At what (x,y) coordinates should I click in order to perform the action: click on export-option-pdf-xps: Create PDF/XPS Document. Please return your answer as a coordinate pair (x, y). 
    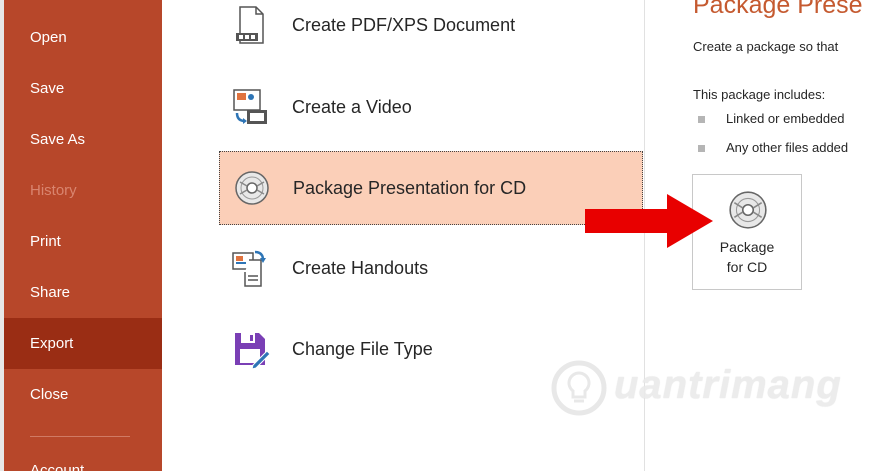
    Looking at the image, I should click on (431, 31).